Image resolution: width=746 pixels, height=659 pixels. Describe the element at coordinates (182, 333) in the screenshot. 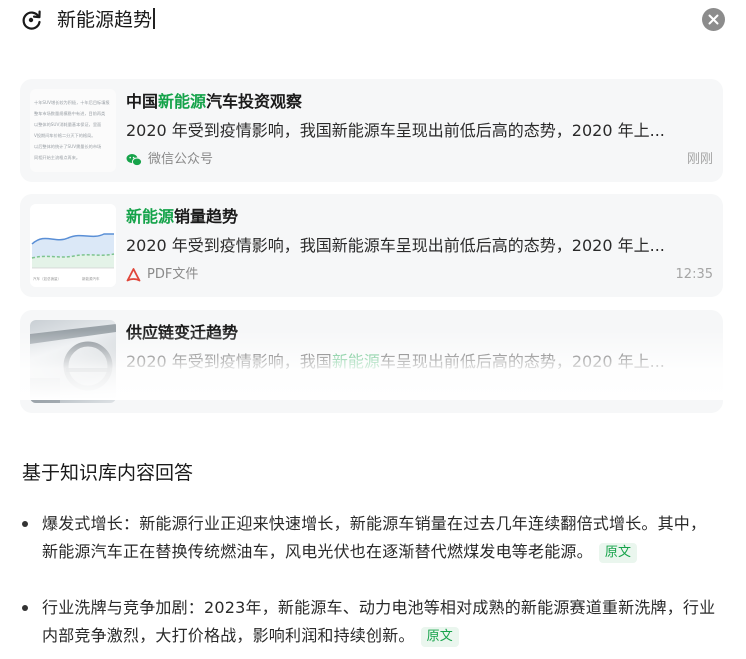

I see `result-title: 供应链变迁趋势` at that location.